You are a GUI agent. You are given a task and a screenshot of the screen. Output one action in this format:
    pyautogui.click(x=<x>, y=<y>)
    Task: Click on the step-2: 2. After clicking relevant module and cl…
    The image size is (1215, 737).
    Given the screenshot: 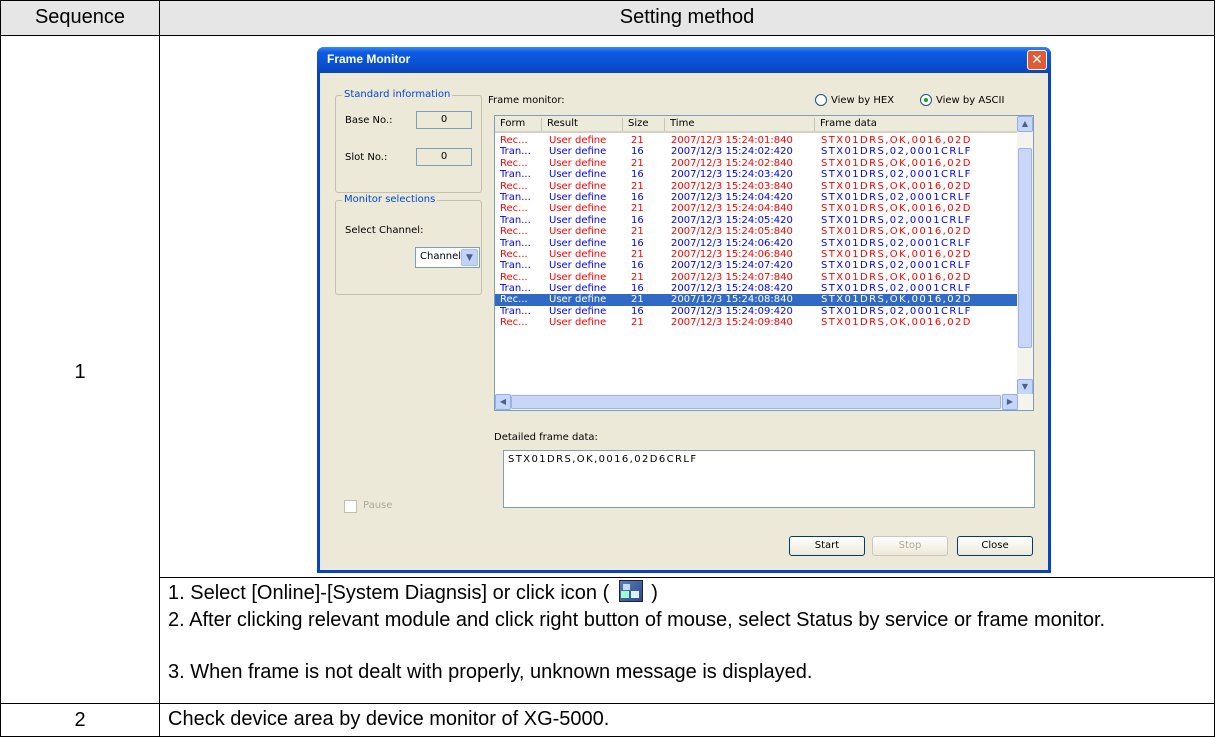 What is the action you would take?
    pyautogui.click(x=637, y=620)
    